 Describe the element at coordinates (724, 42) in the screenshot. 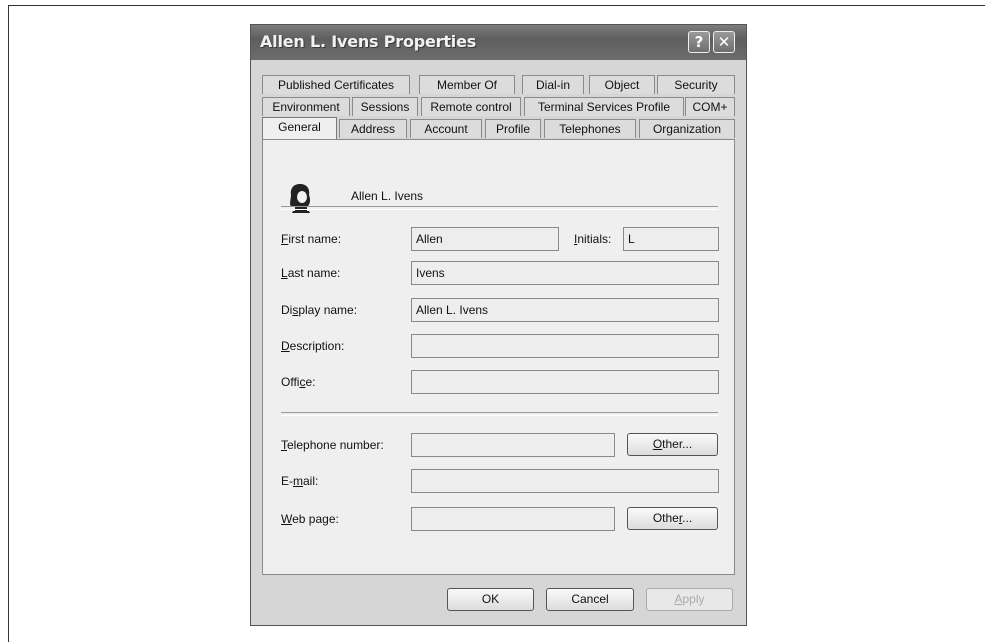

I see `close-button: ✕` at that location.